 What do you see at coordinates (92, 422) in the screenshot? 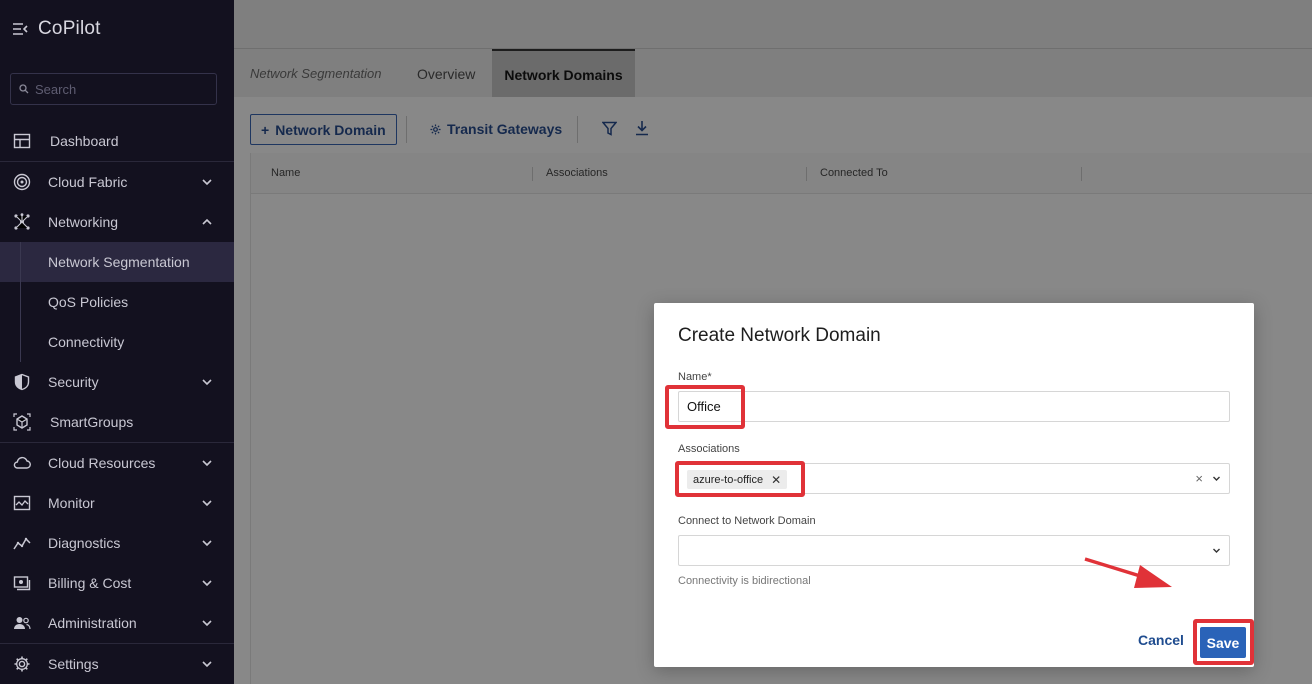
I see `sidebar-item-label: SmartGroups` at bounding box center [92, 422].